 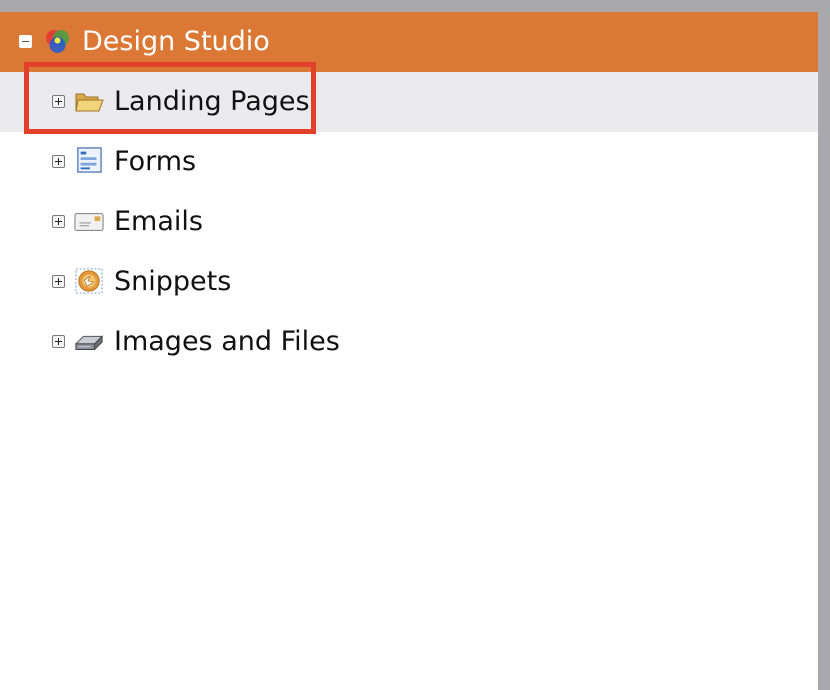 What do you see at coordinates (155, 161) in the screenshot?
I see `tree-node-label: Forms` at bounding box center [155, 161].